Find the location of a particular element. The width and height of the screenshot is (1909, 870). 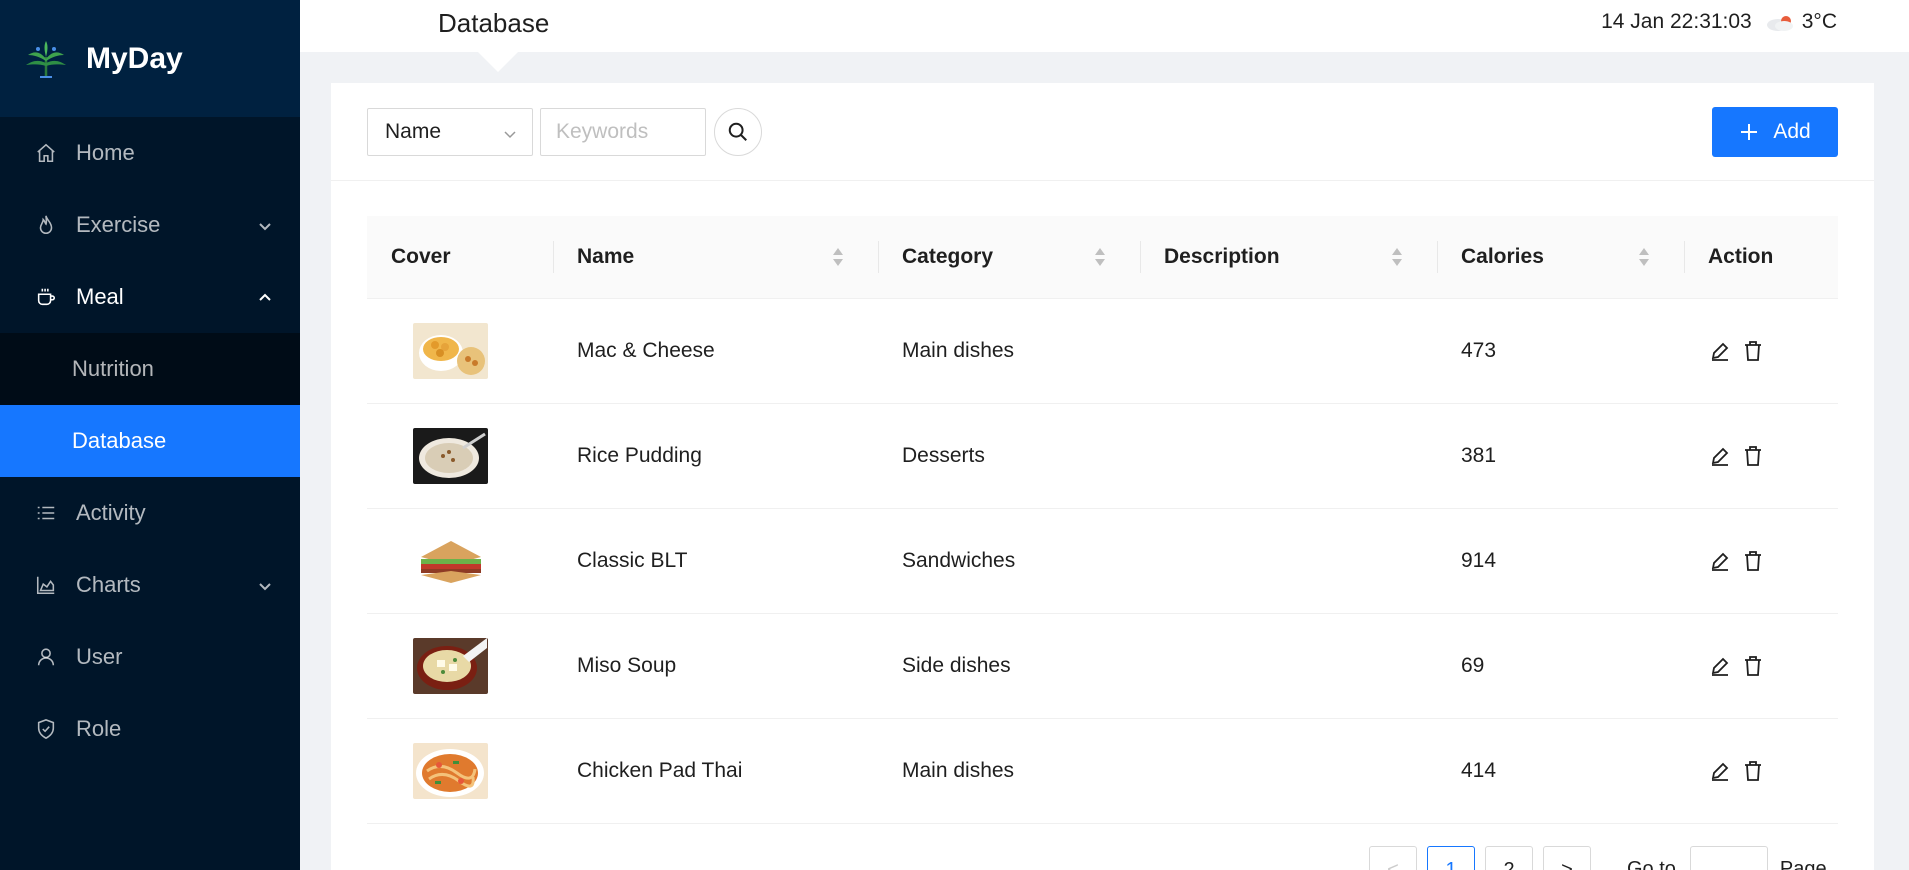

header: Database 14 Jan 22:31:03 3°C is located at coordinates (1104, 36).